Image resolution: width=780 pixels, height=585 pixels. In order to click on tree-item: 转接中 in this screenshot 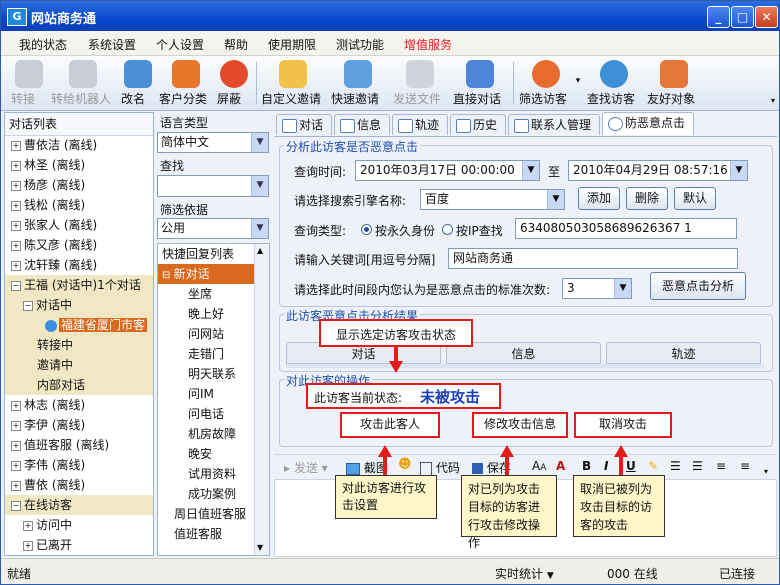, I will do `click(79, 345)`.